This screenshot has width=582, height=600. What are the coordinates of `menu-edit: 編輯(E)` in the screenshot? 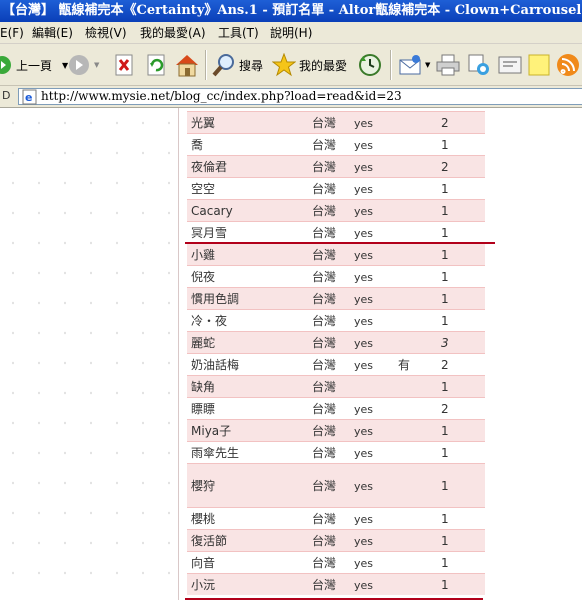 It's located at (52, 33).